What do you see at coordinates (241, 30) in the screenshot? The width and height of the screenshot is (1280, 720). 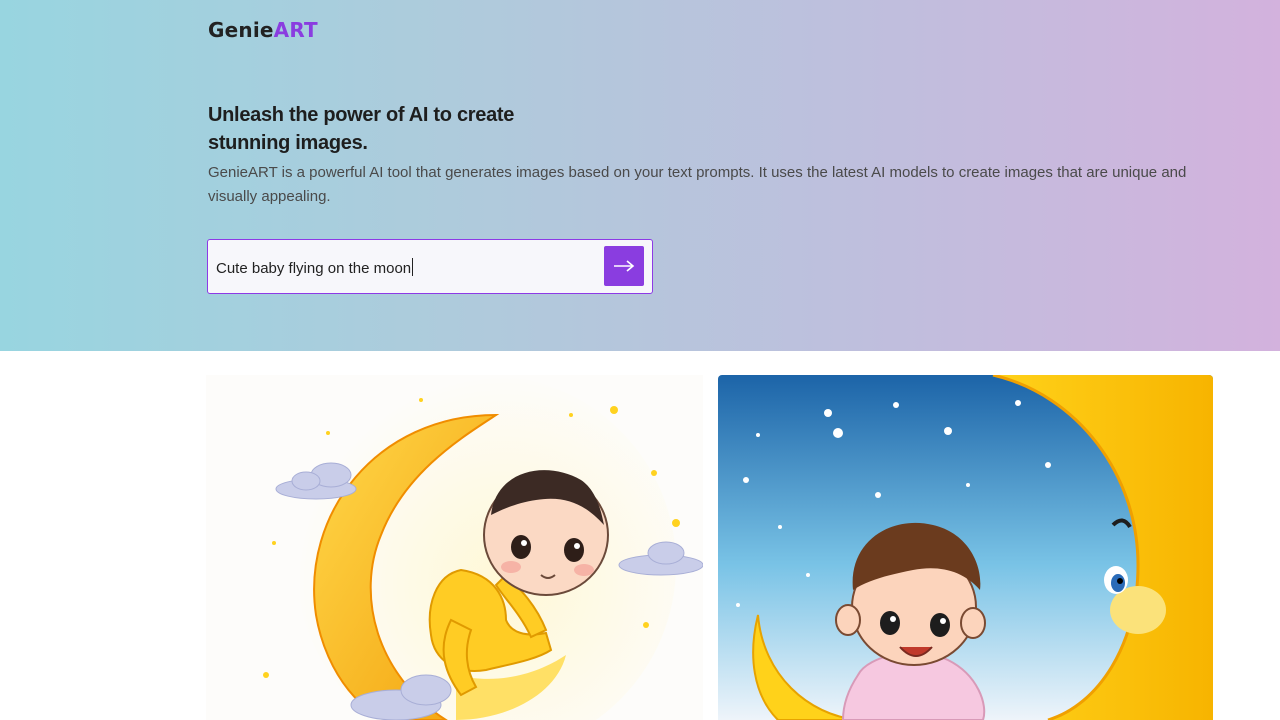 I see `logo-text-genie: Genie` at bounding box center [241, 30].